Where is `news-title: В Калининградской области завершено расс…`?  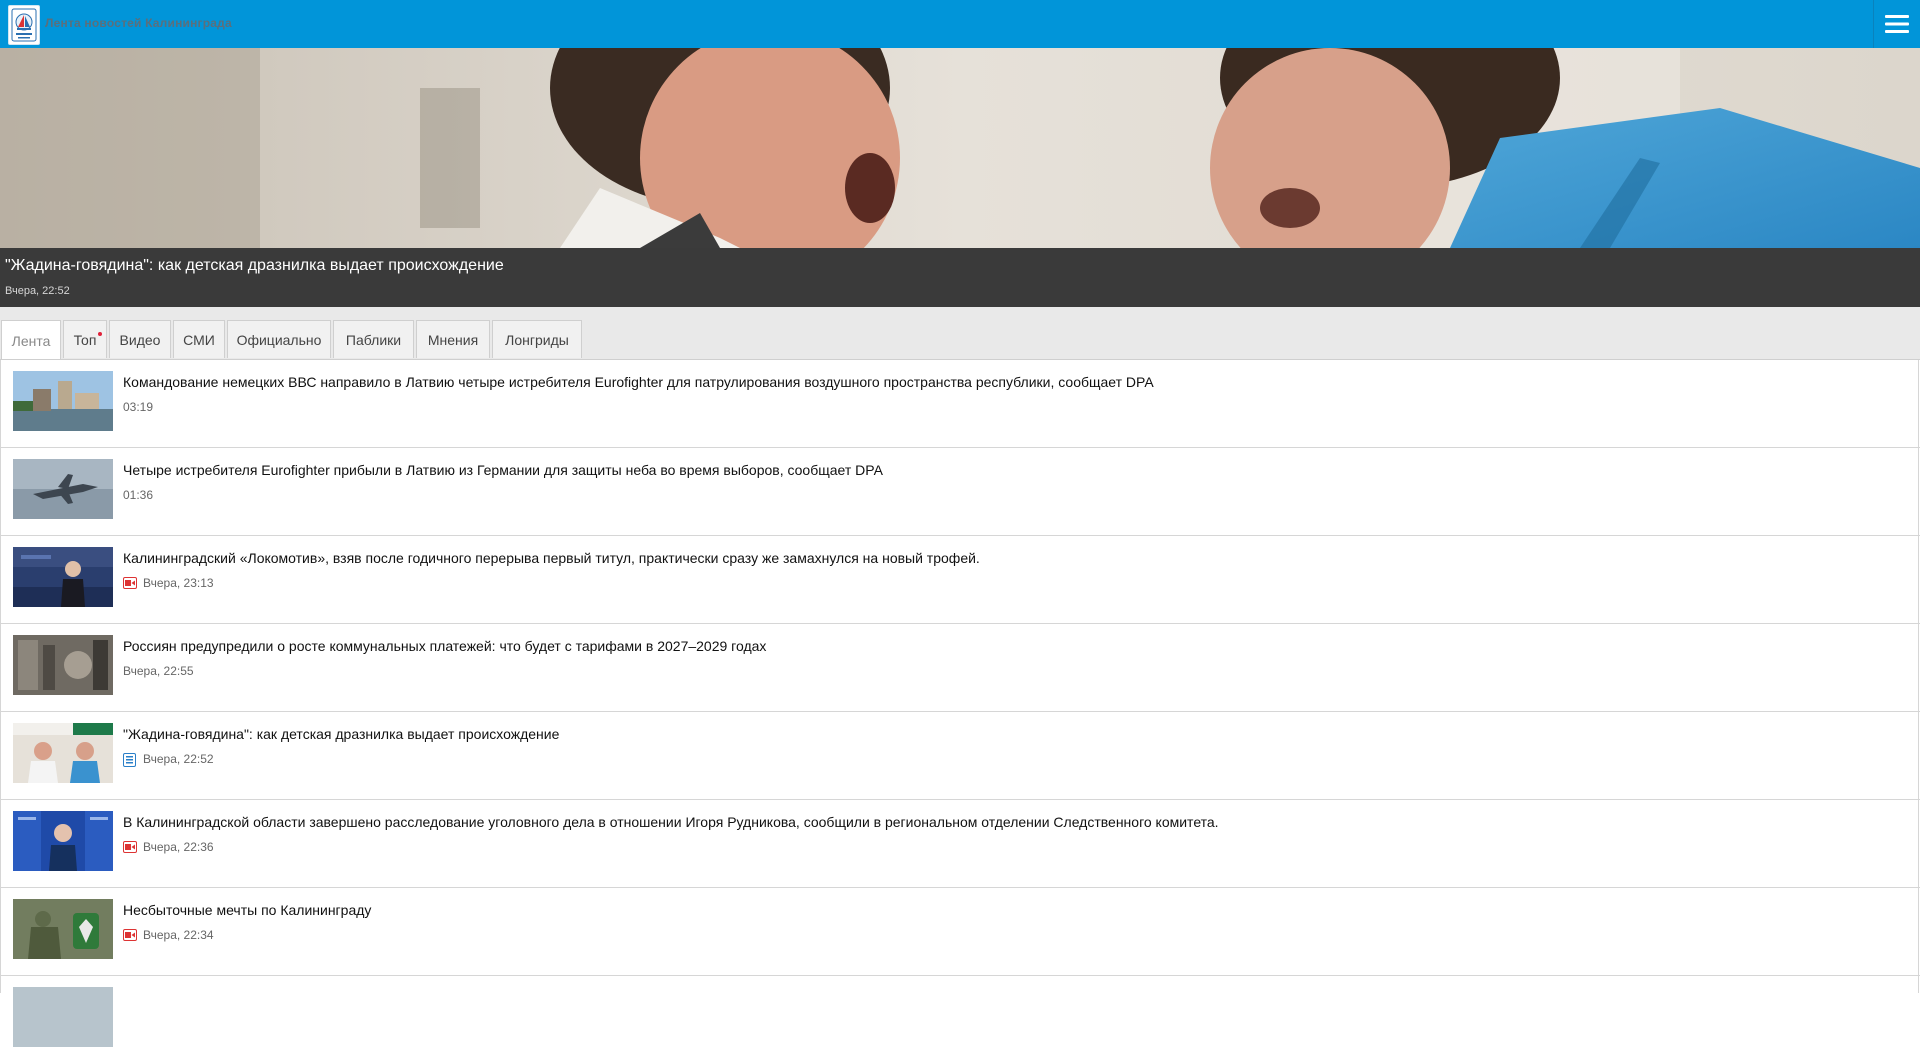
news-title: В Калининградской области завершено расс… is located at coordinates (671, 822).